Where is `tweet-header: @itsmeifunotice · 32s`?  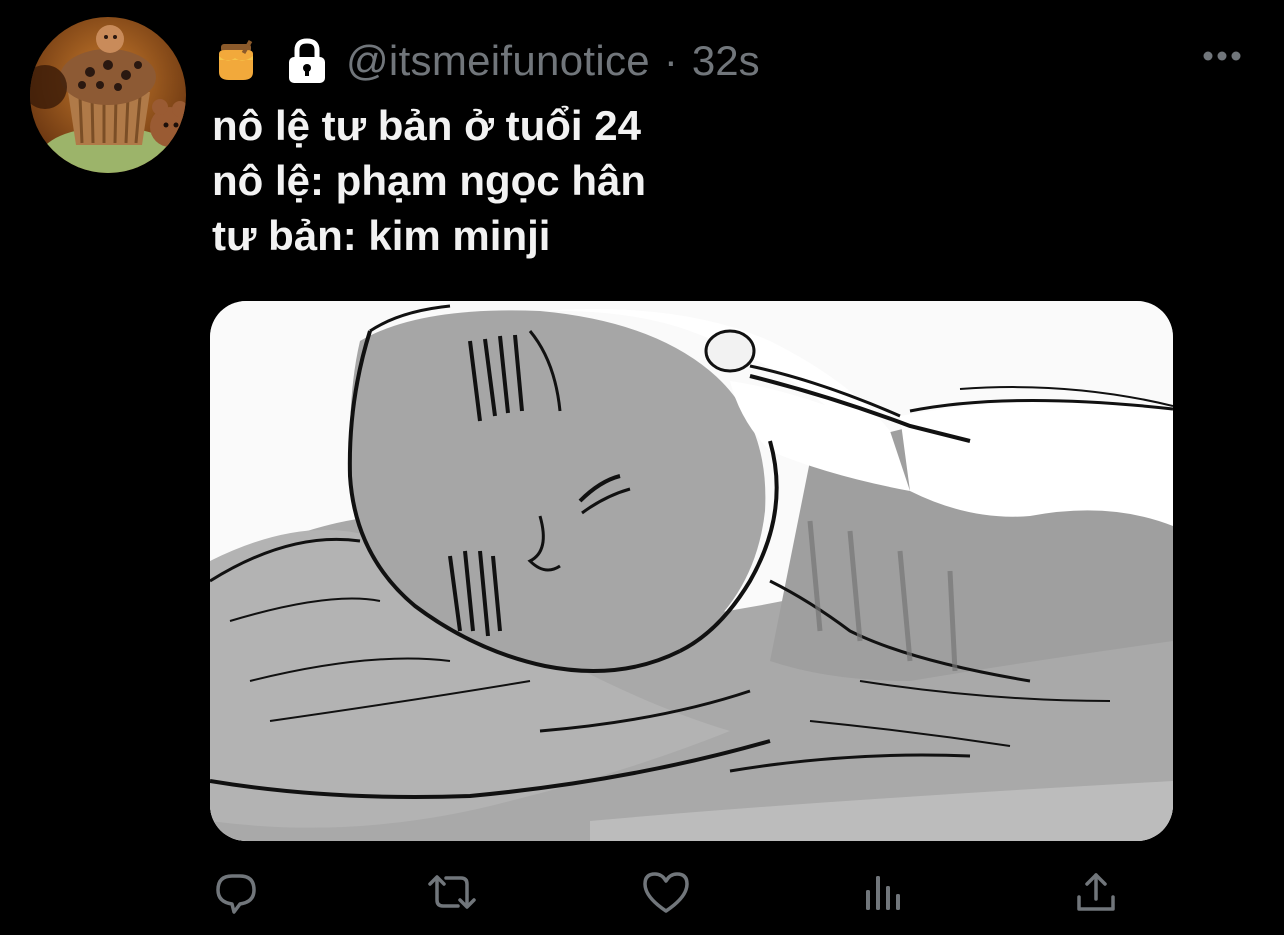 tweet-header: @itsmeifunotice · 32s is located at coordinates (486, 61).